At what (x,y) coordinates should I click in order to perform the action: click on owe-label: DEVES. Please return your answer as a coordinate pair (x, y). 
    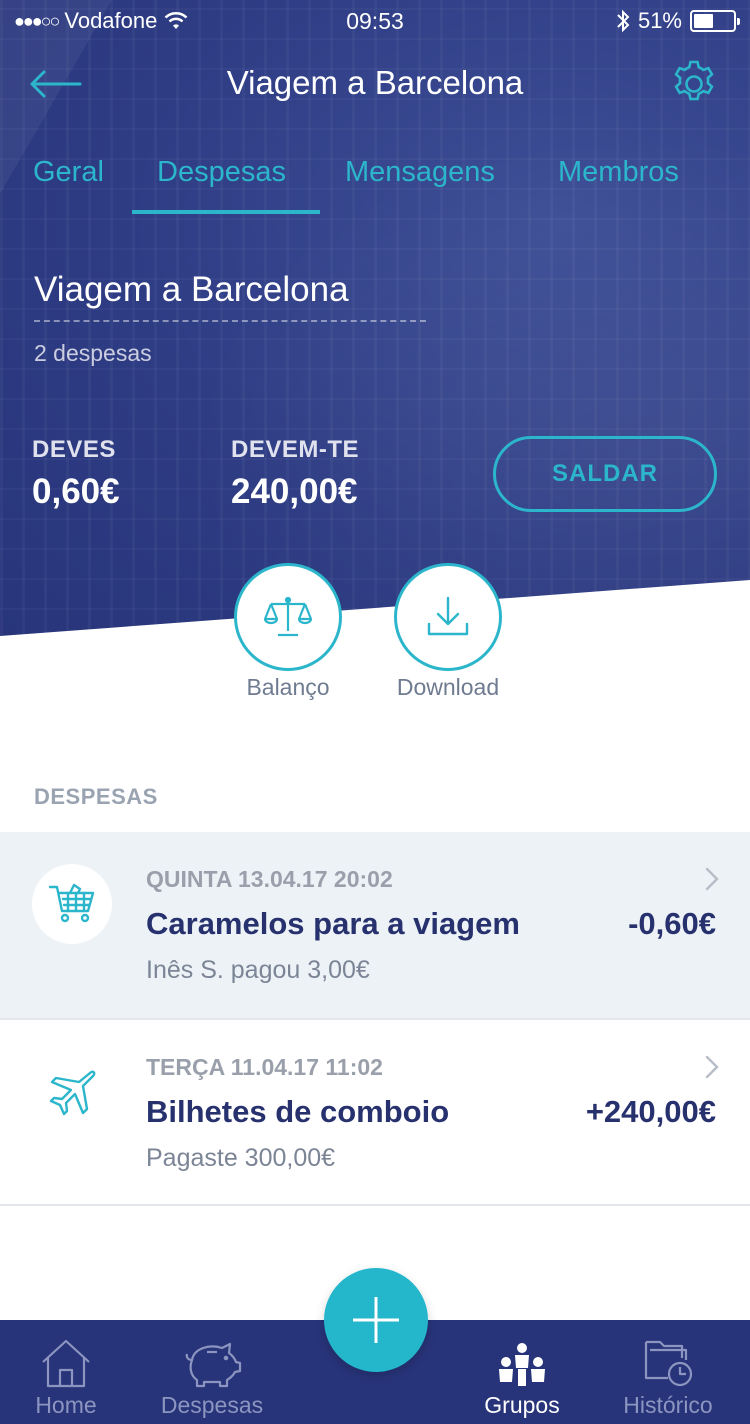
    Looking at the image, I should click on (74, 449).